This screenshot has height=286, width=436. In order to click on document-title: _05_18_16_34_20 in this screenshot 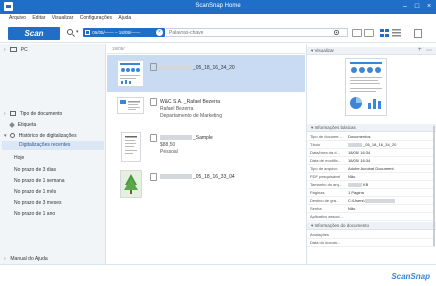, I will do `click(197, 68)`.